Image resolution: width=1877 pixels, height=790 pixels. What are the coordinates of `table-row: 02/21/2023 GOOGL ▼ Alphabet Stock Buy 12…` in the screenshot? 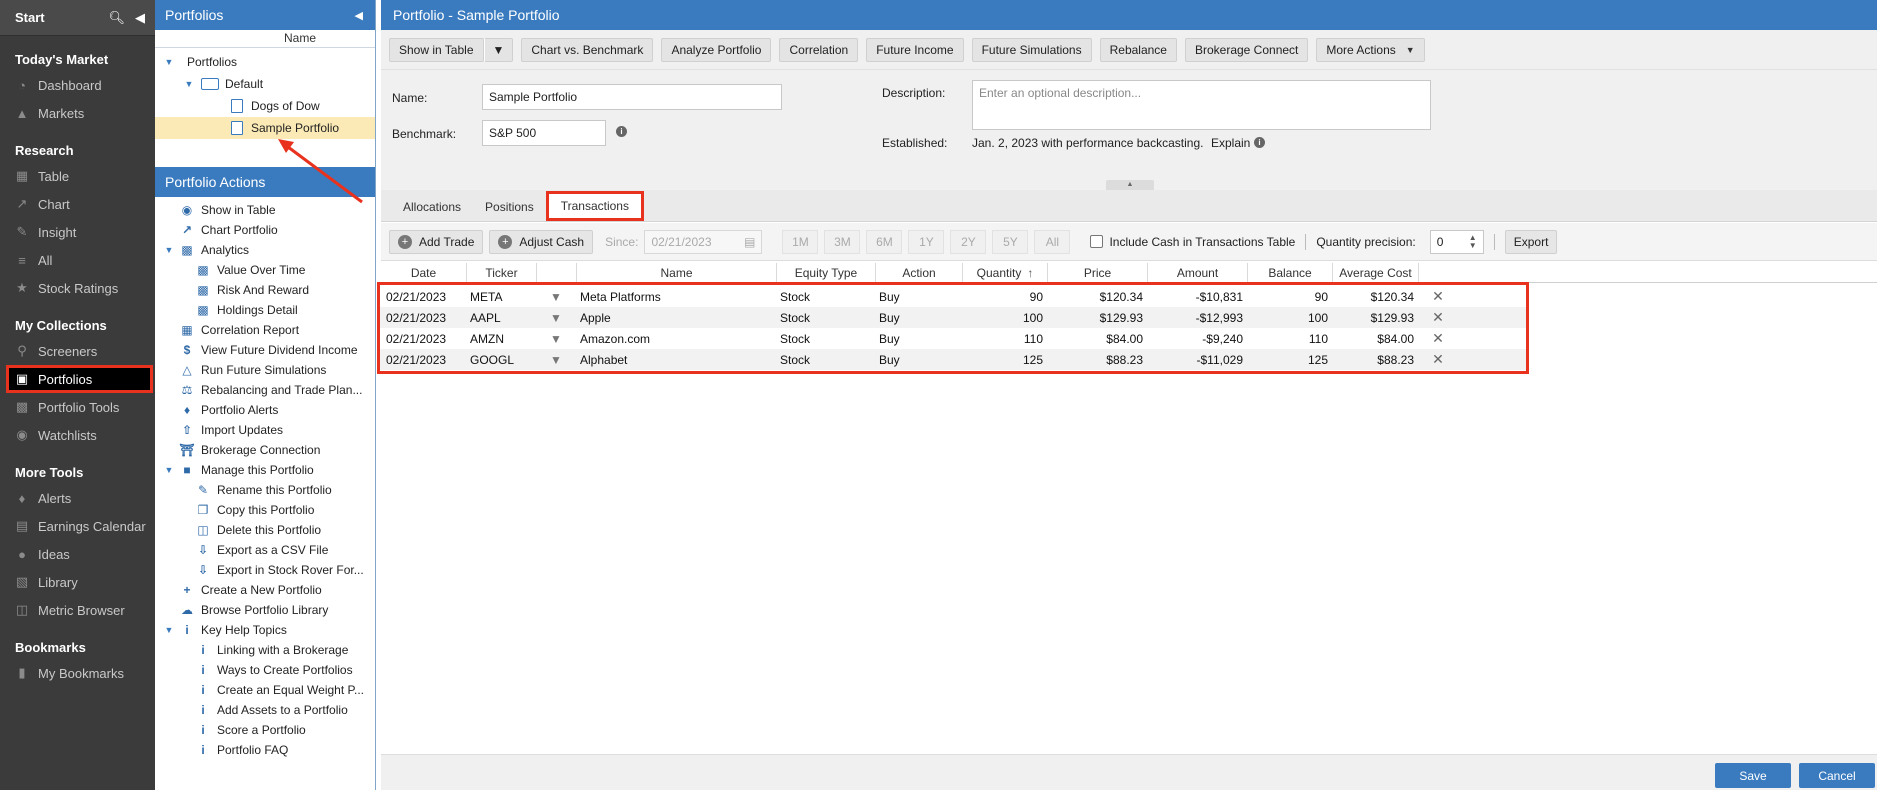 It's located at (953, 359).